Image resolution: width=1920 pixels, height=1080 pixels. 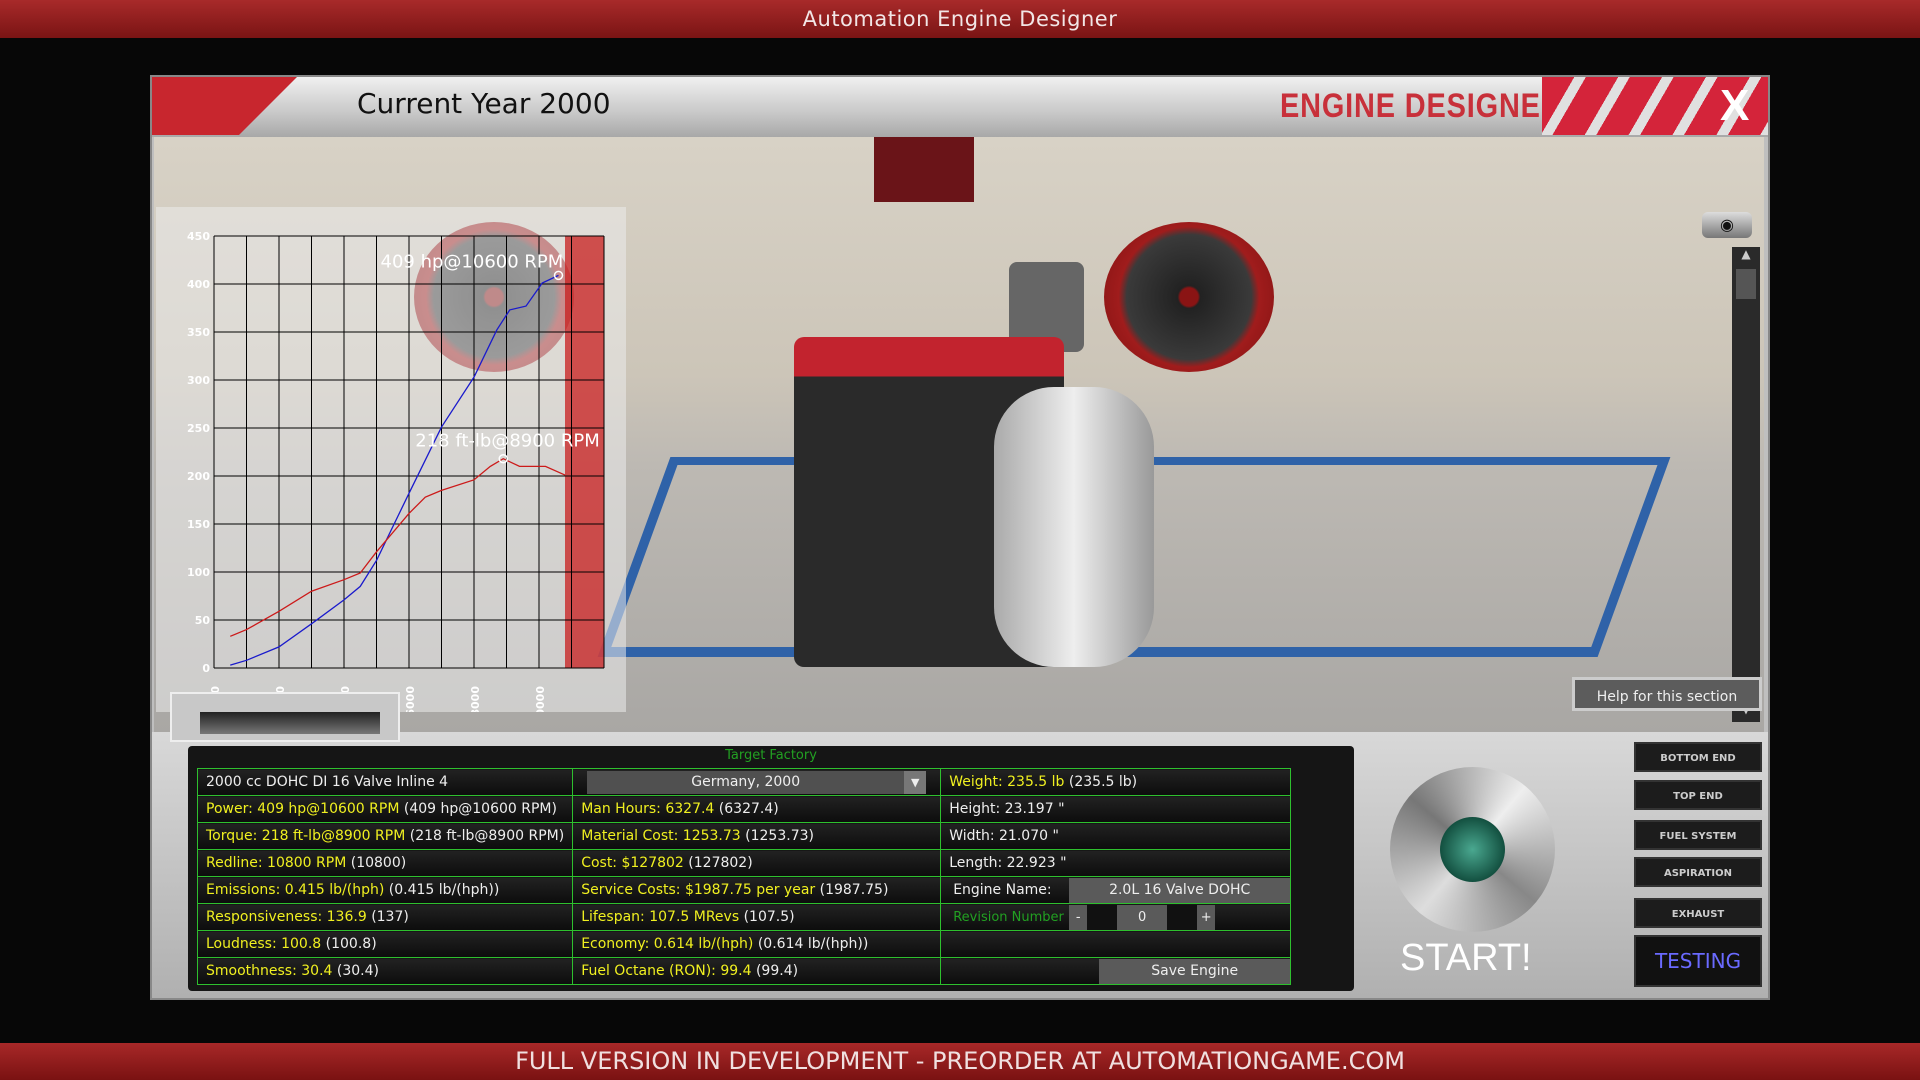 I want to click on cost-cell: Cost: $127802 (127802), so click(x=757, y=863).